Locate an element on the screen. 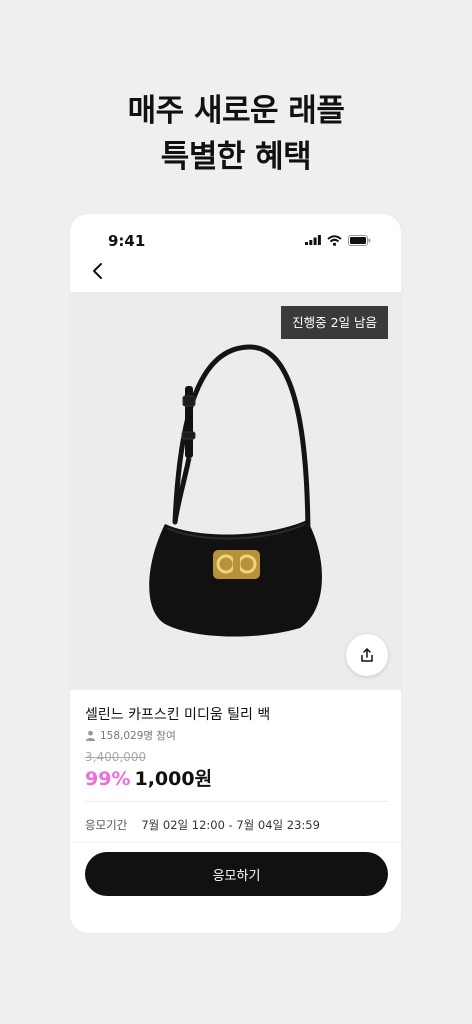 This screenshot has width=472, height=1024. product-name: 셀린느 카프스킨 미디움 틸리 백 is located at coordinates (178, 715).